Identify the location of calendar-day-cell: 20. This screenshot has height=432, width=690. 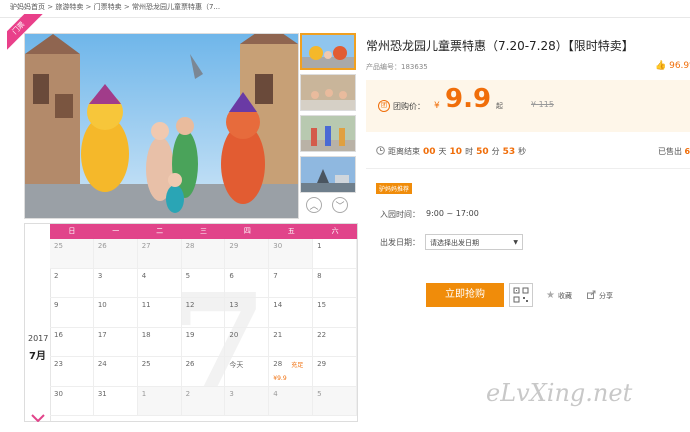
(247, 342).